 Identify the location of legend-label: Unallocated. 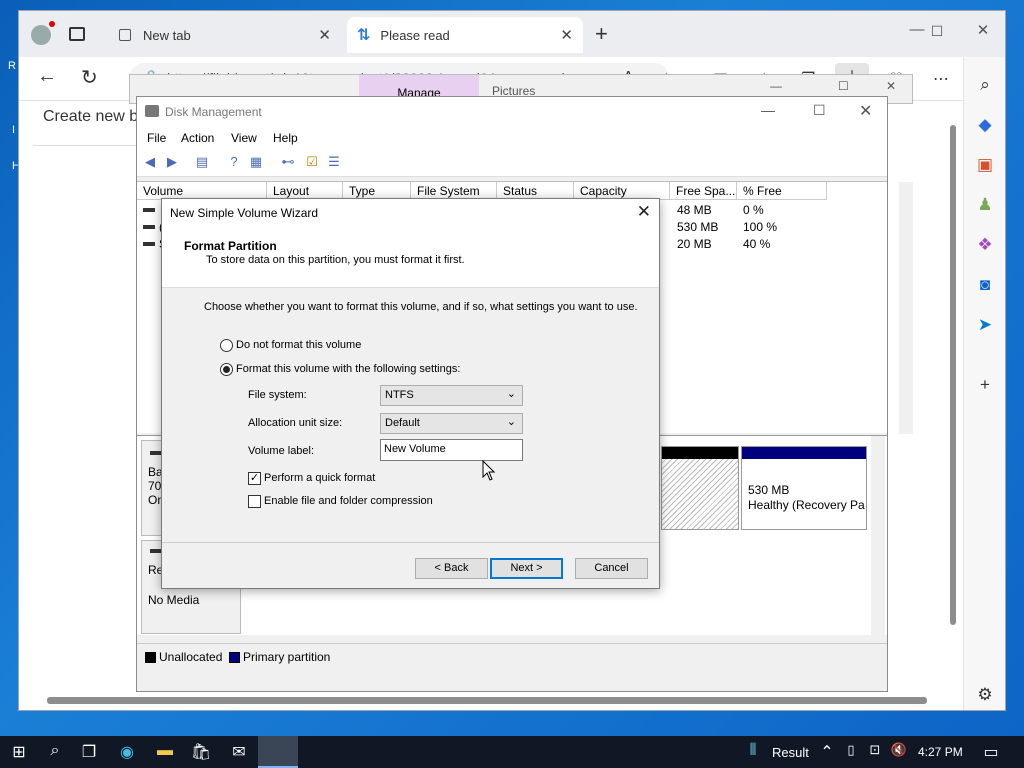
(191, 657).